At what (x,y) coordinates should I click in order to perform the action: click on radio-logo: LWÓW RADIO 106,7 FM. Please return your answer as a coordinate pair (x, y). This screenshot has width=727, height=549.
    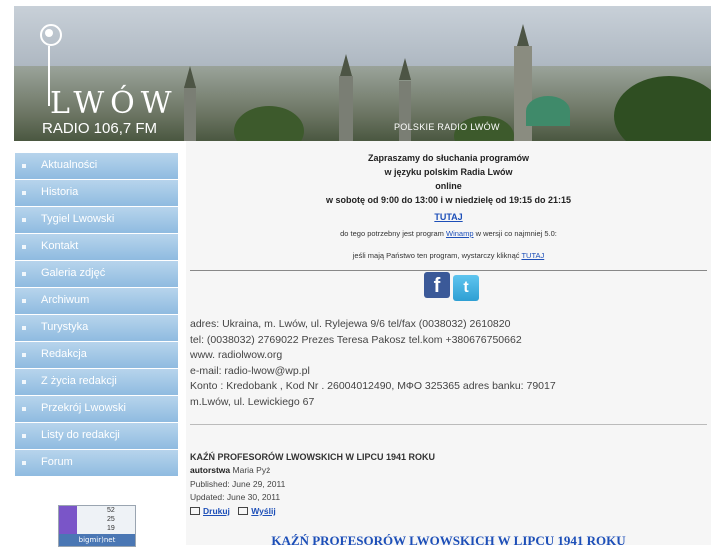
    Looking at the image, I should click on (96, 73).